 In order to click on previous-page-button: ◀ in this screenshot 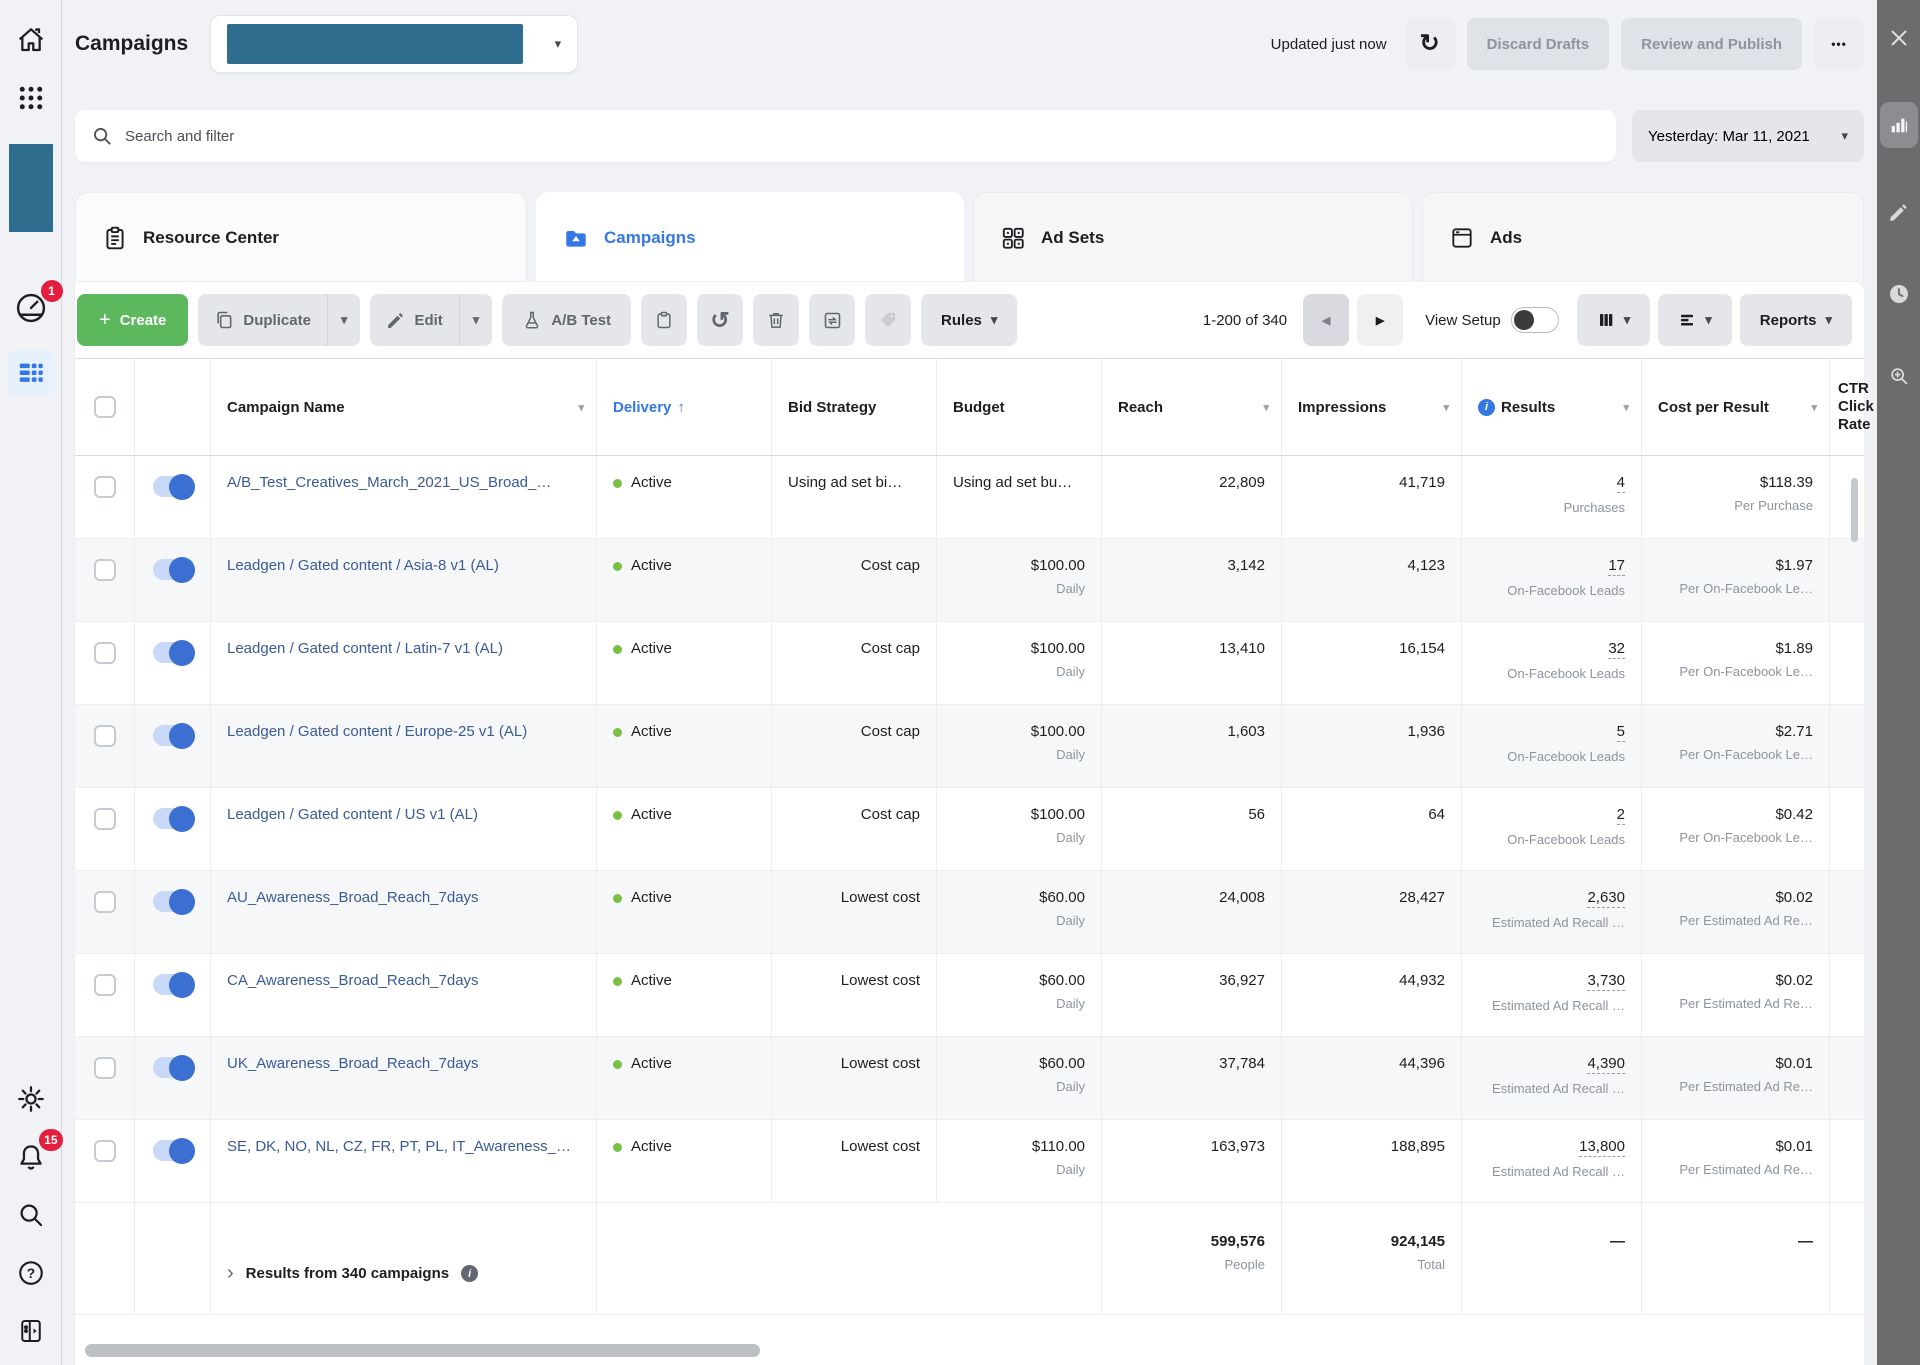, I will do `click(1326, 320)`.